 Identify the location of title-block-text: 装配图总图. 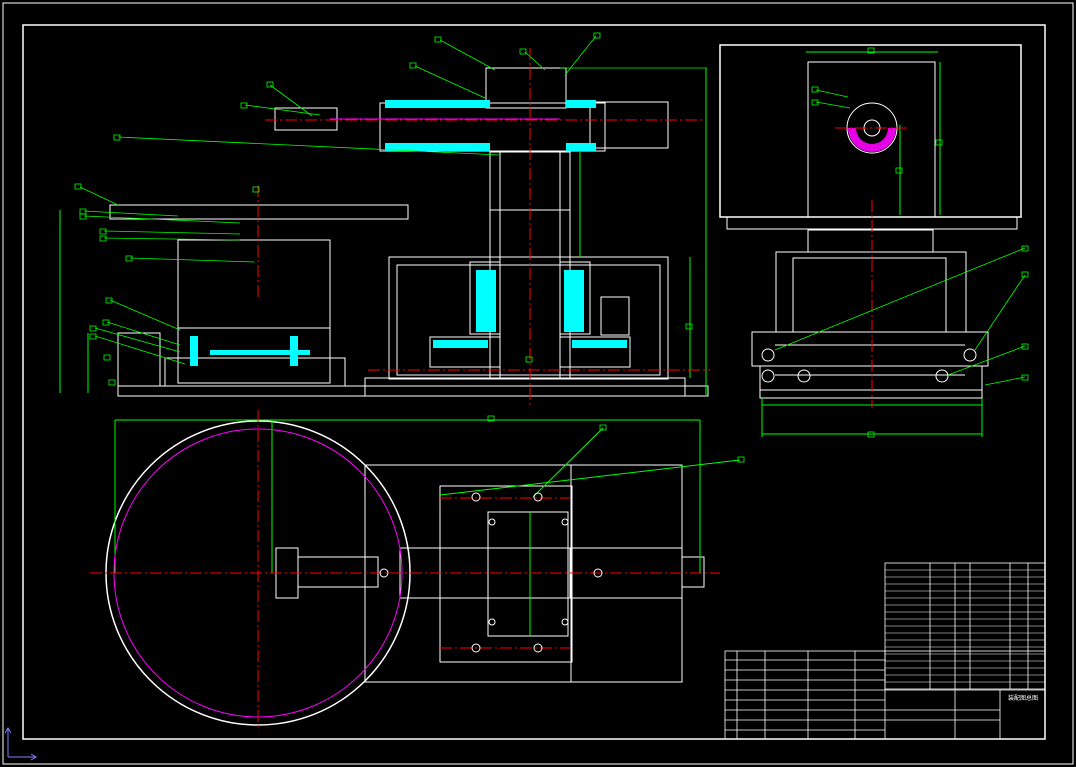
(1023, 698).